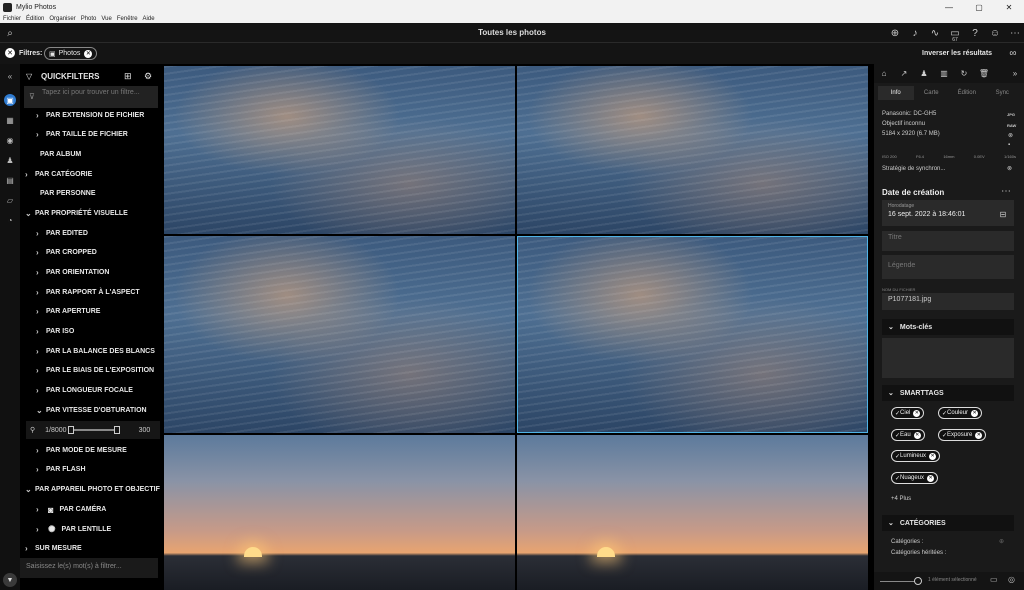 The height and width of the screenshot is (590, 1024). What do you see at coordinates (932, 93) in the screenshot?
I see `tab-carte: Carte` at bounding box center [932, 93].